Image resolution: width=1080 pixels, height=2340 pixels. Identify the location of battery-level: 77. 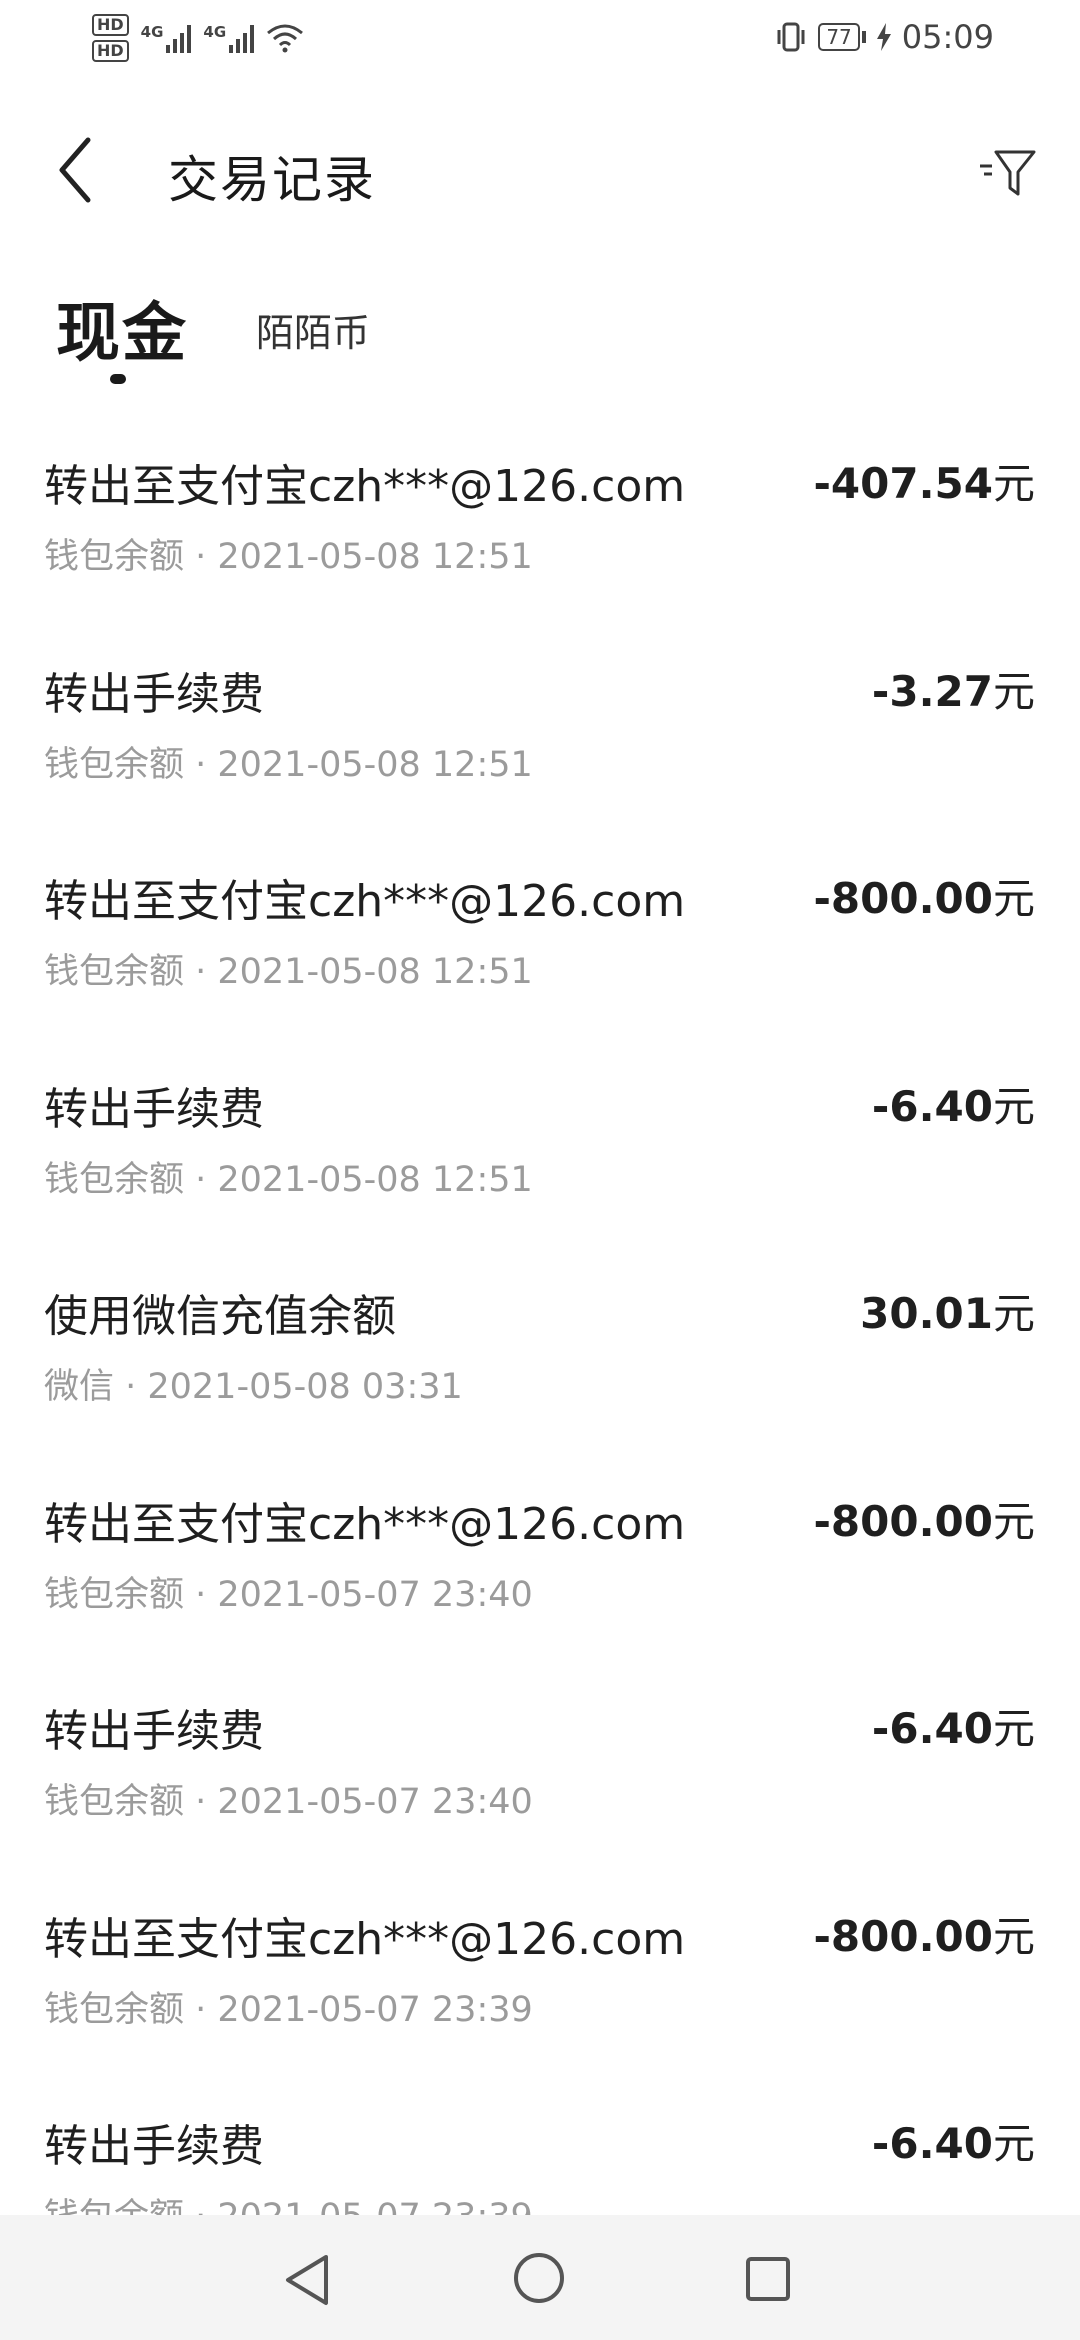
(839, 37).